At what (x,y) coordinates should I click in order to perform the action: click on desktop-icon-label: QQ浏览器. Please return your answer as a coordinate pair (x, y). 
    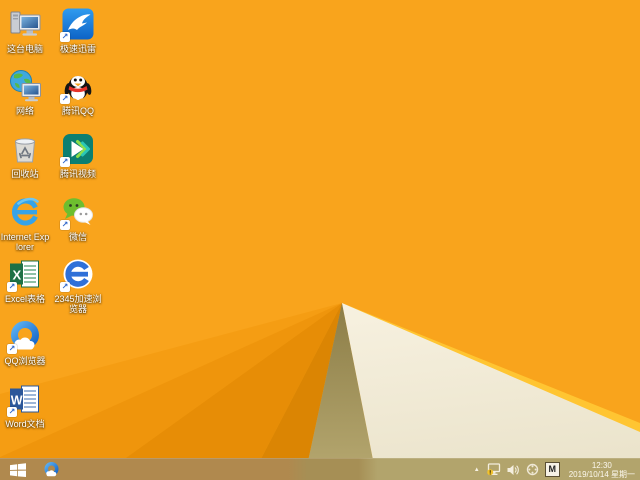
    Looking at the image, I should click on (25, 361).